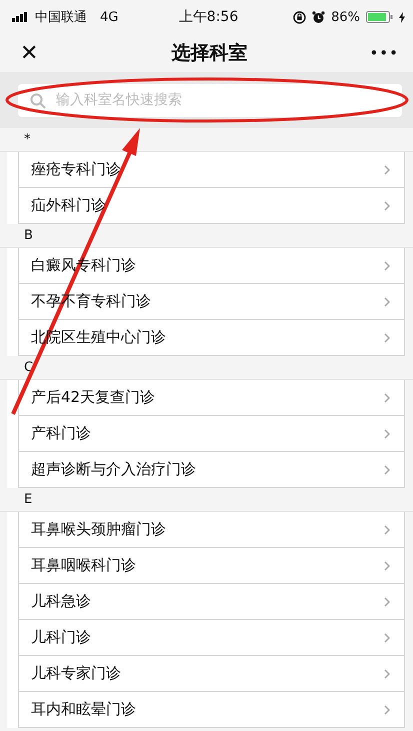 Image resolution: width=413 pixels, height=731 pixels. What do you see at coordinates (209, 53) in the screenshot?
I see `page-title: 选择科室` at bounding box center [209, 53].